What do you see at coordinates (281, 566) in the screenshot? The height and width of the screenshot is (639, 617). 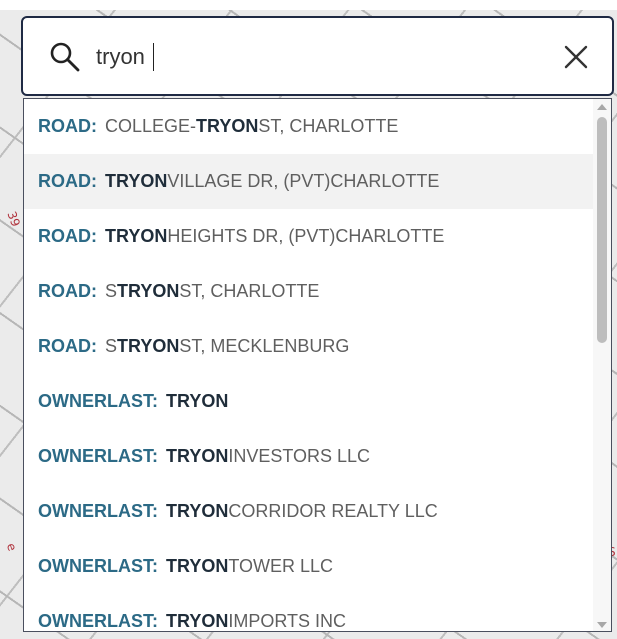 I see `suggestion-suffix: TOWER LLC` at bounding box center [281, 566].